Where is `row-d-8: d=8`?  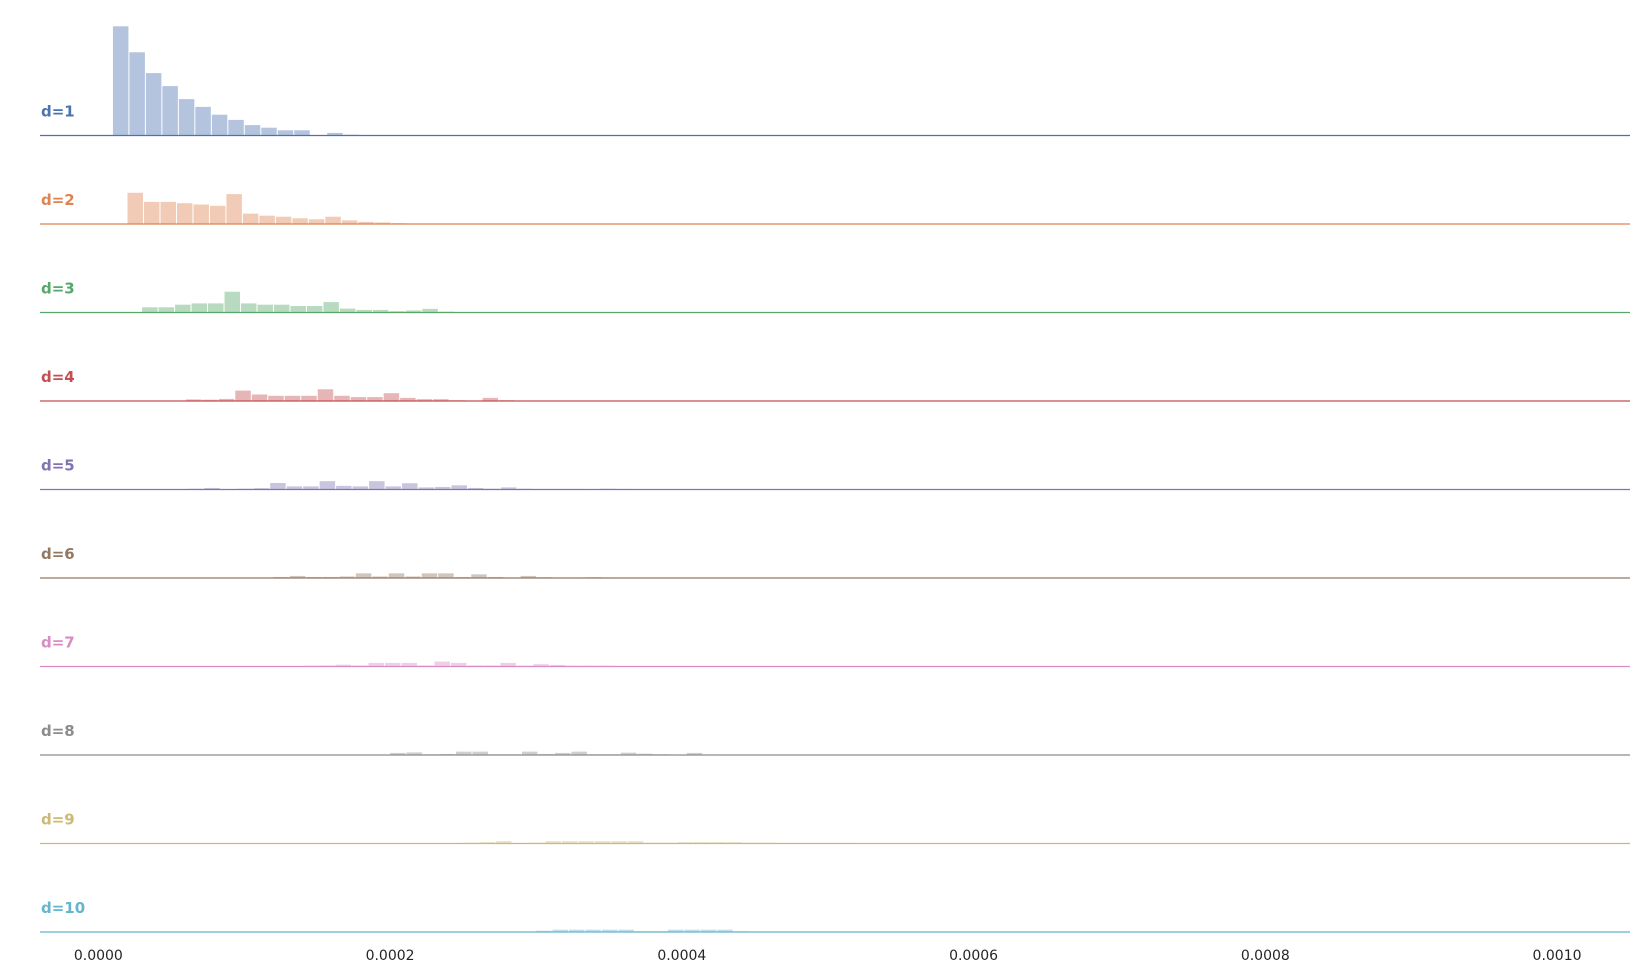
row-d-8: d=8 is located at coordinates (835, 739).